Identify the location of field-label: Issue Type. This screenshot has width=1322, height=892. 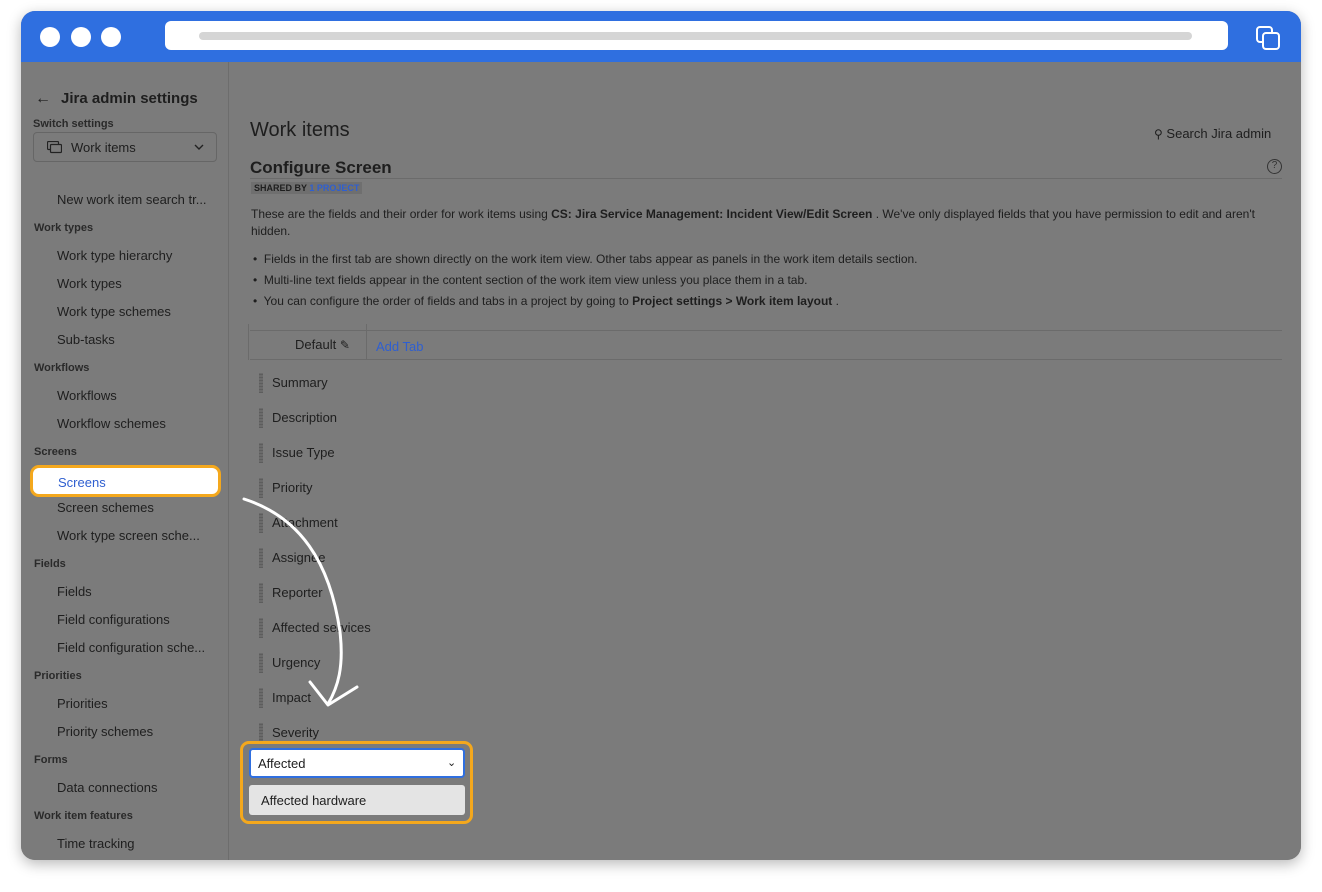
(303, 452).